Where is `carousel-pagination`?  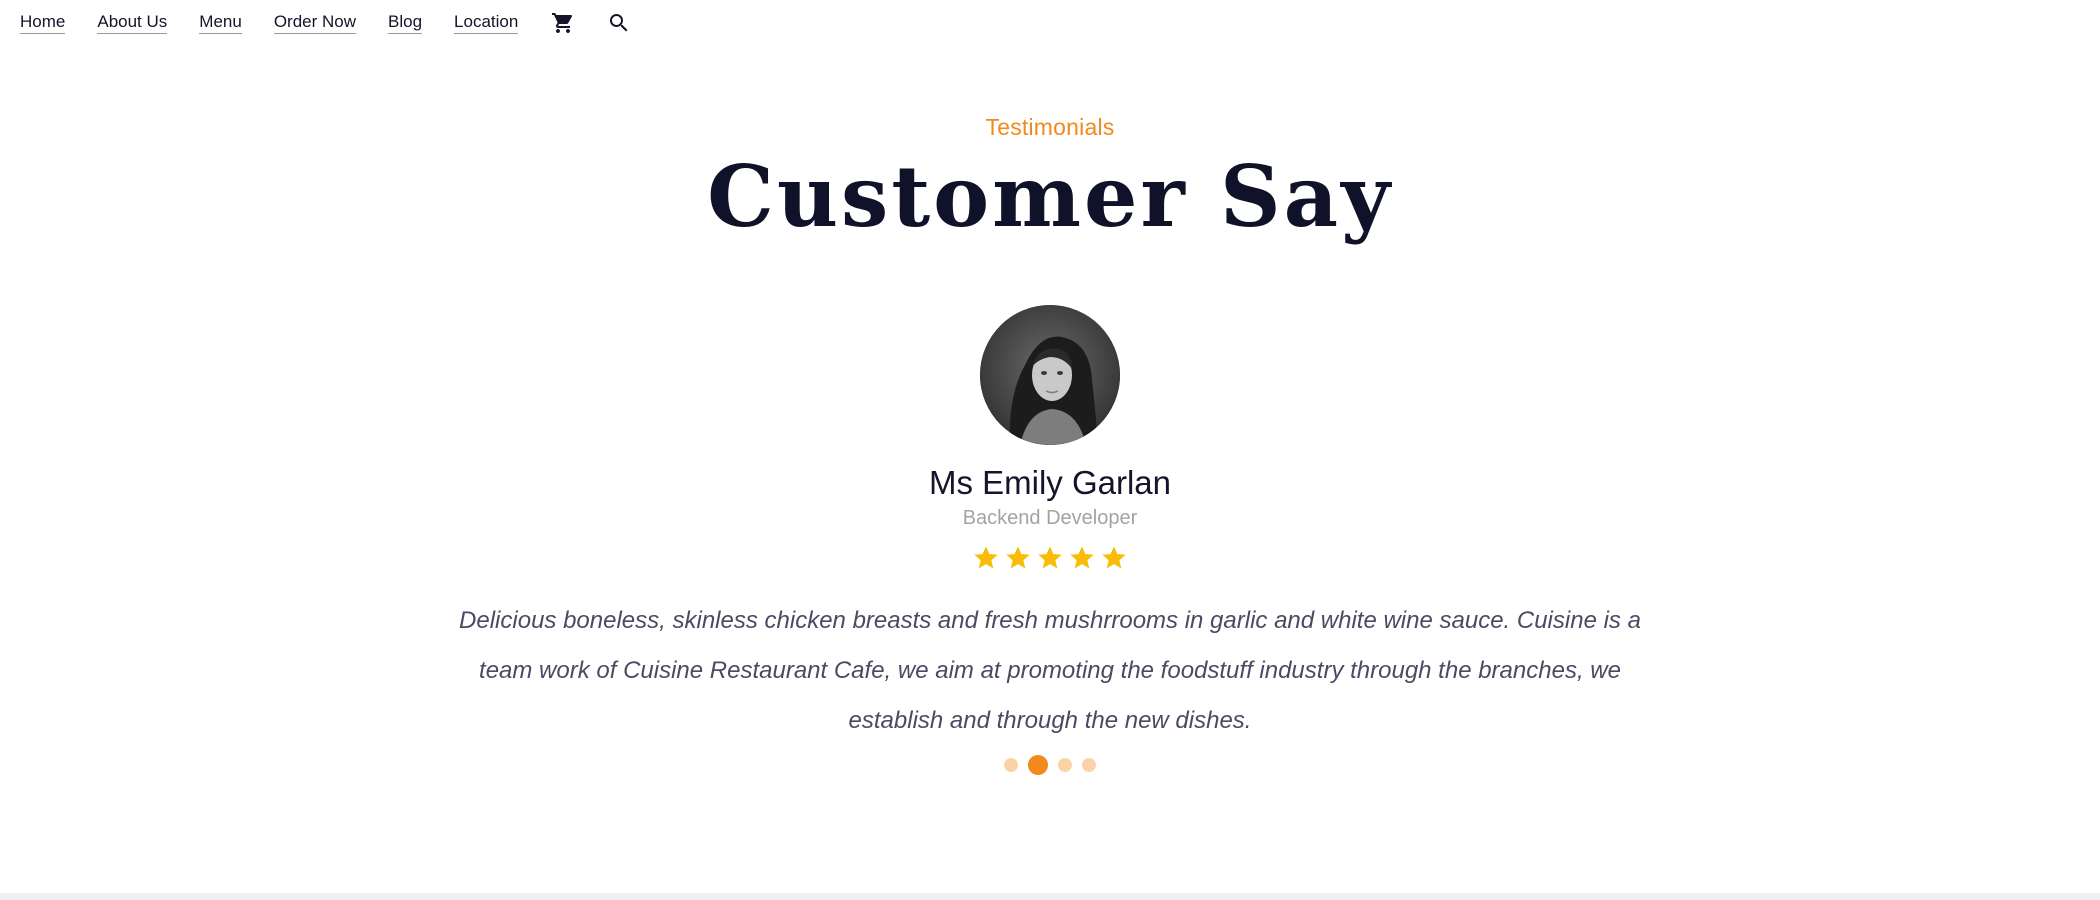 carousel-pagination is located at coordinates (1050, 765).